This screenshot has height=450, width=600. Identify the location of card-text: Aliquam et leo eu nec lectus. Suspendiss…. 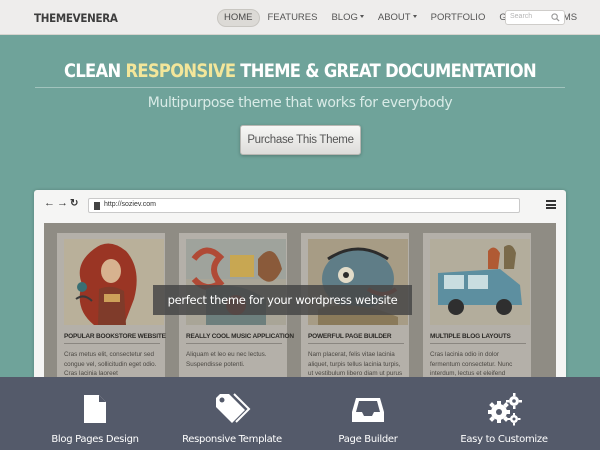
(226, 359).